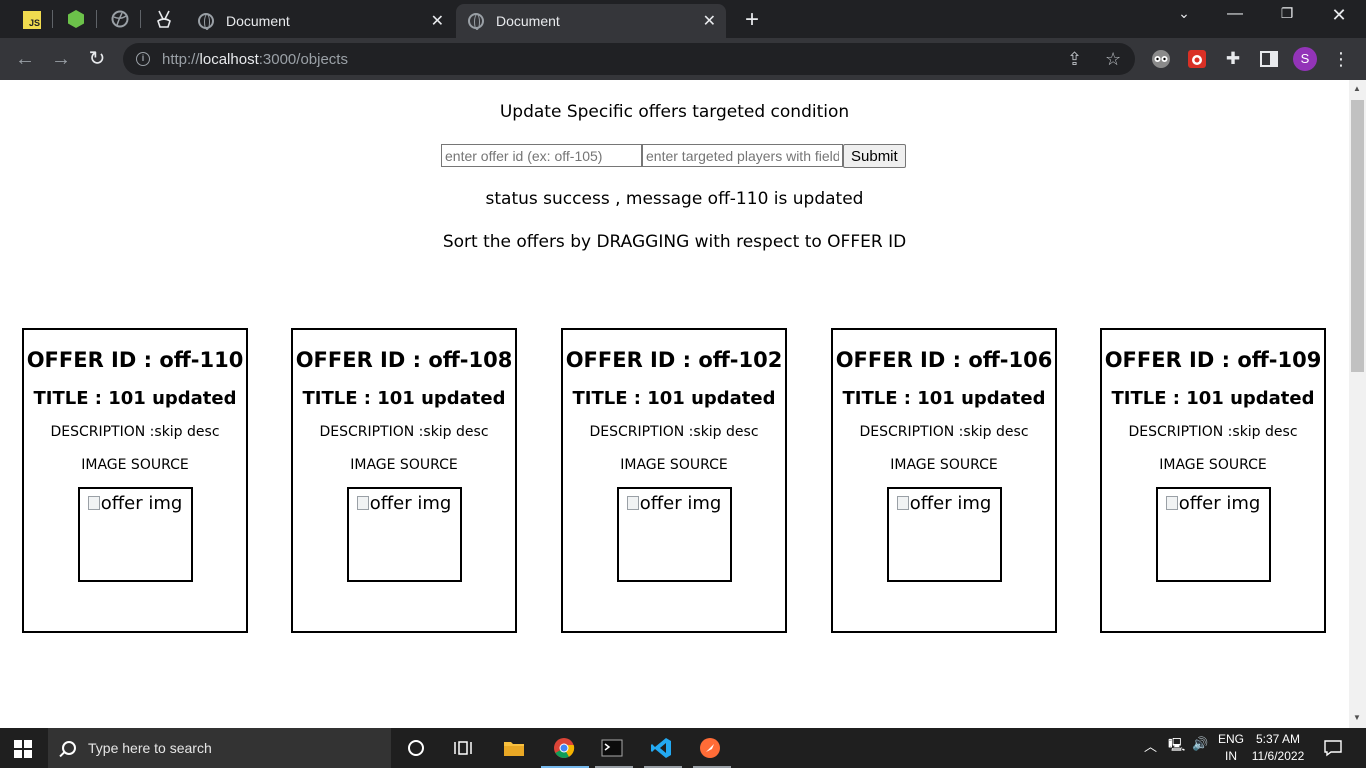  Describe the element at coordinates (1200, 744) in the screenshot. I see `volume-icon: 🔊` at that location.